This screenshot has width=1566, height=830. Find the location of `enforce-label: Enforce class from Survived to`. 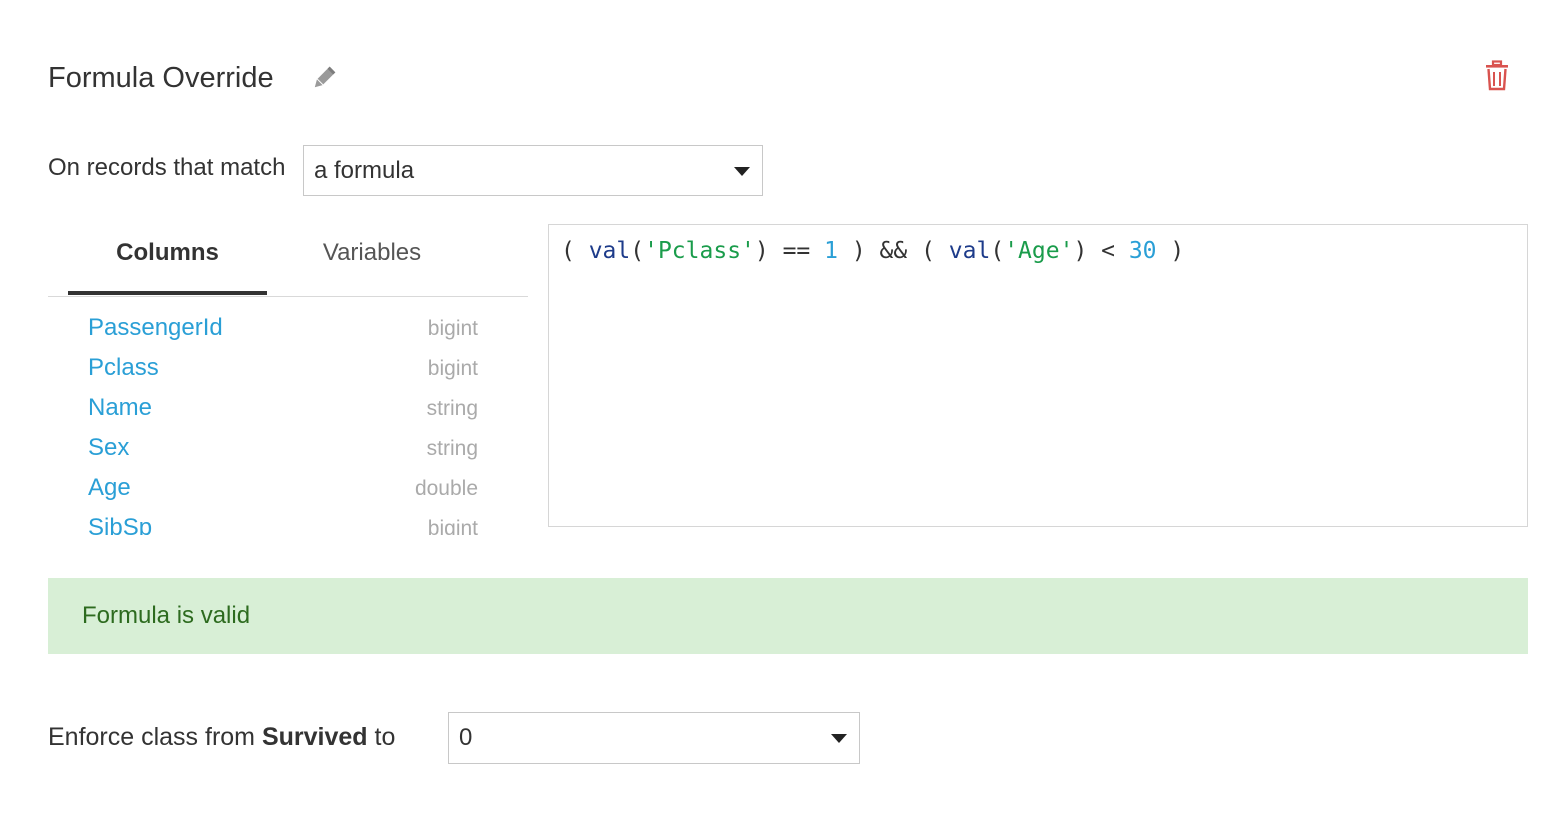

enforce-label: Enforce class from Survived to is located at coordinates (221, 737).